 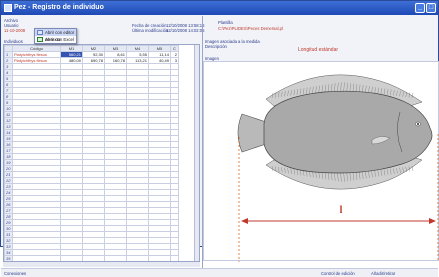 What do you see at coordinates (348, 132) in the screenshot?
I see `fish-body` at bounding box center [348, 132].